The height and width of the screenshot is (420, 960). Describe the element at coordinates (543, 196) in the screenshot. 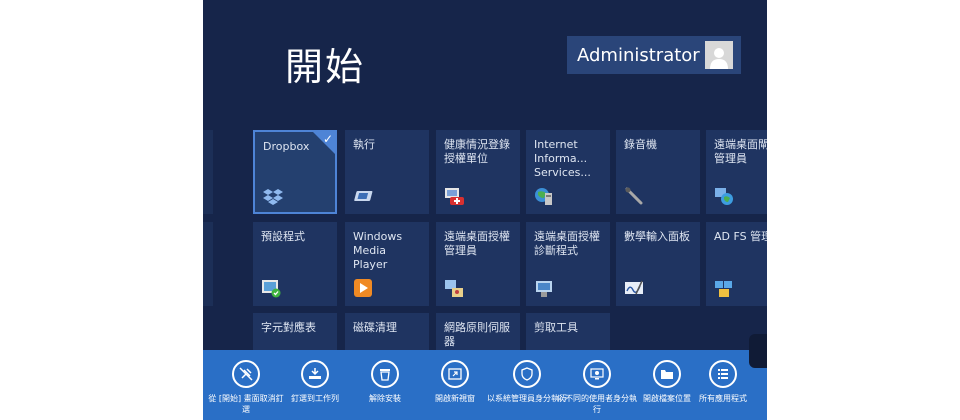

I see `iis-icon` at that location.